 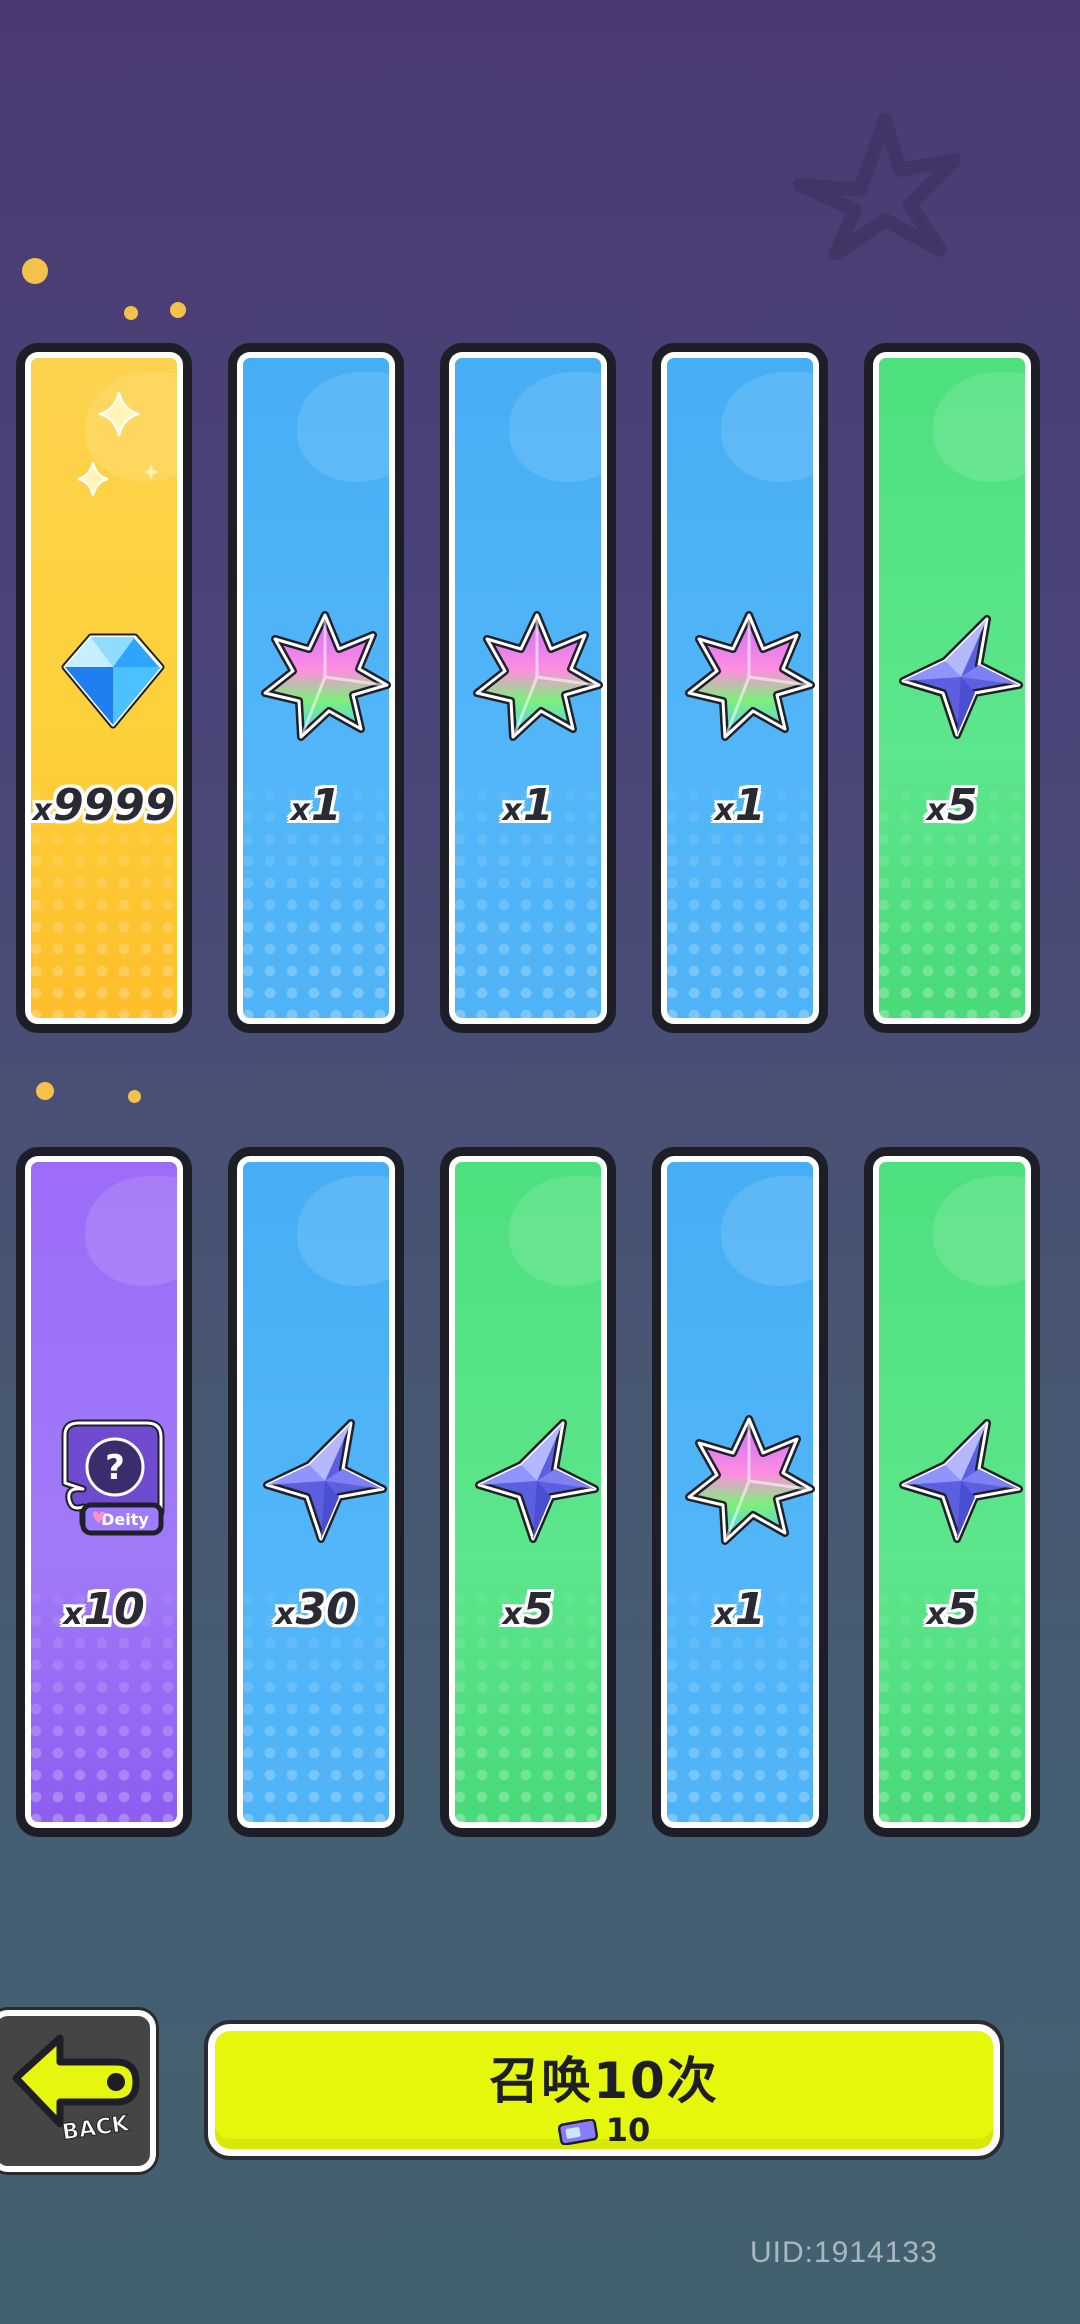 I want to click on reward-card-deity-puzzle: ? Deity x10, so click(x=104, y=1492).